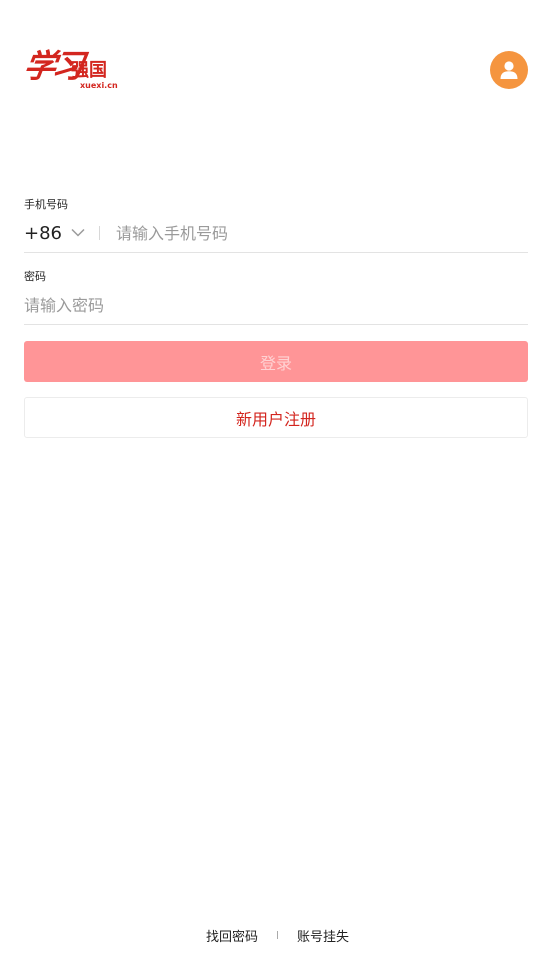  I want to click on logo-domain: xuexi.cn, so click(99, 85).